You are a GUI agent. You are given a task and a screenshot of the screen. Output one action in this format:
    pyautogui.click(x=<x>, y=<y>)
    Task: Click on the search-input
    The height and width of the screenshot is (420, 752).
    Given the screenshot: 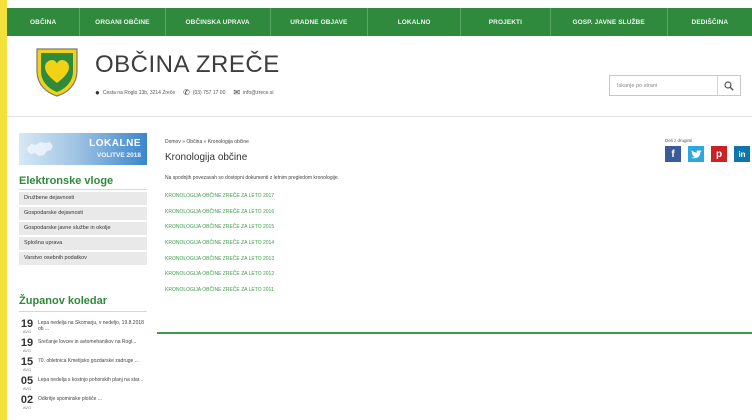 What is the action you would take?
    pyautogui.click(x=662, y=85)
    